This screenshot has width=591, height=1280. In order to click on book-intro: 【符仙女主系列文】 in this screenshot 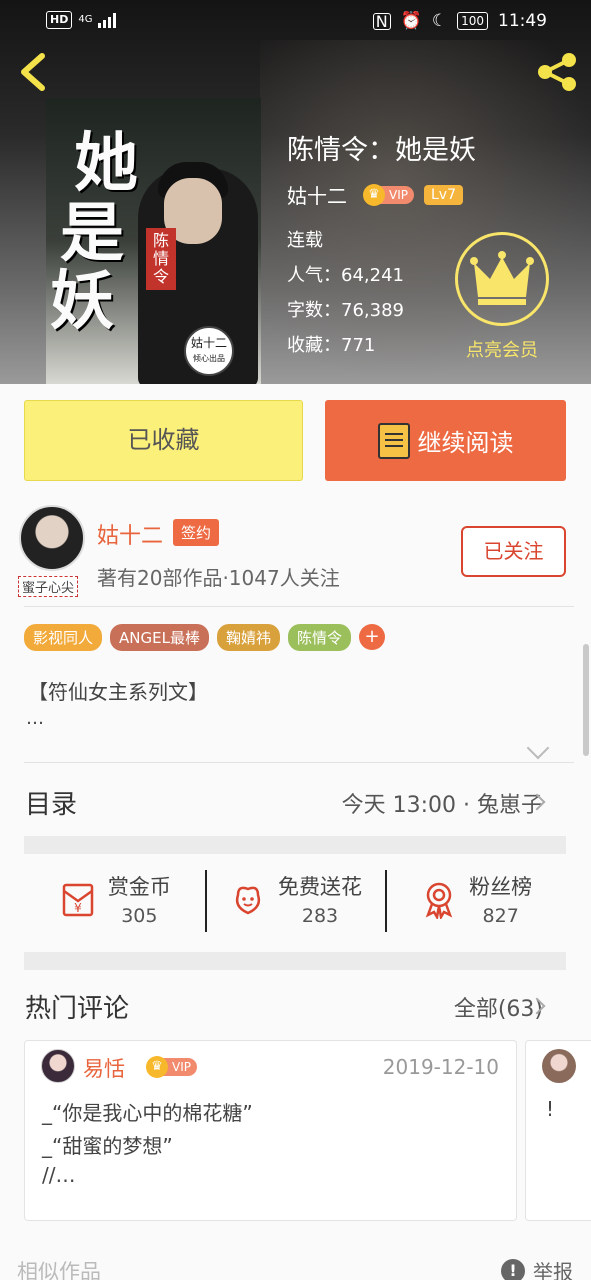, I will do `click(118, 692)`.